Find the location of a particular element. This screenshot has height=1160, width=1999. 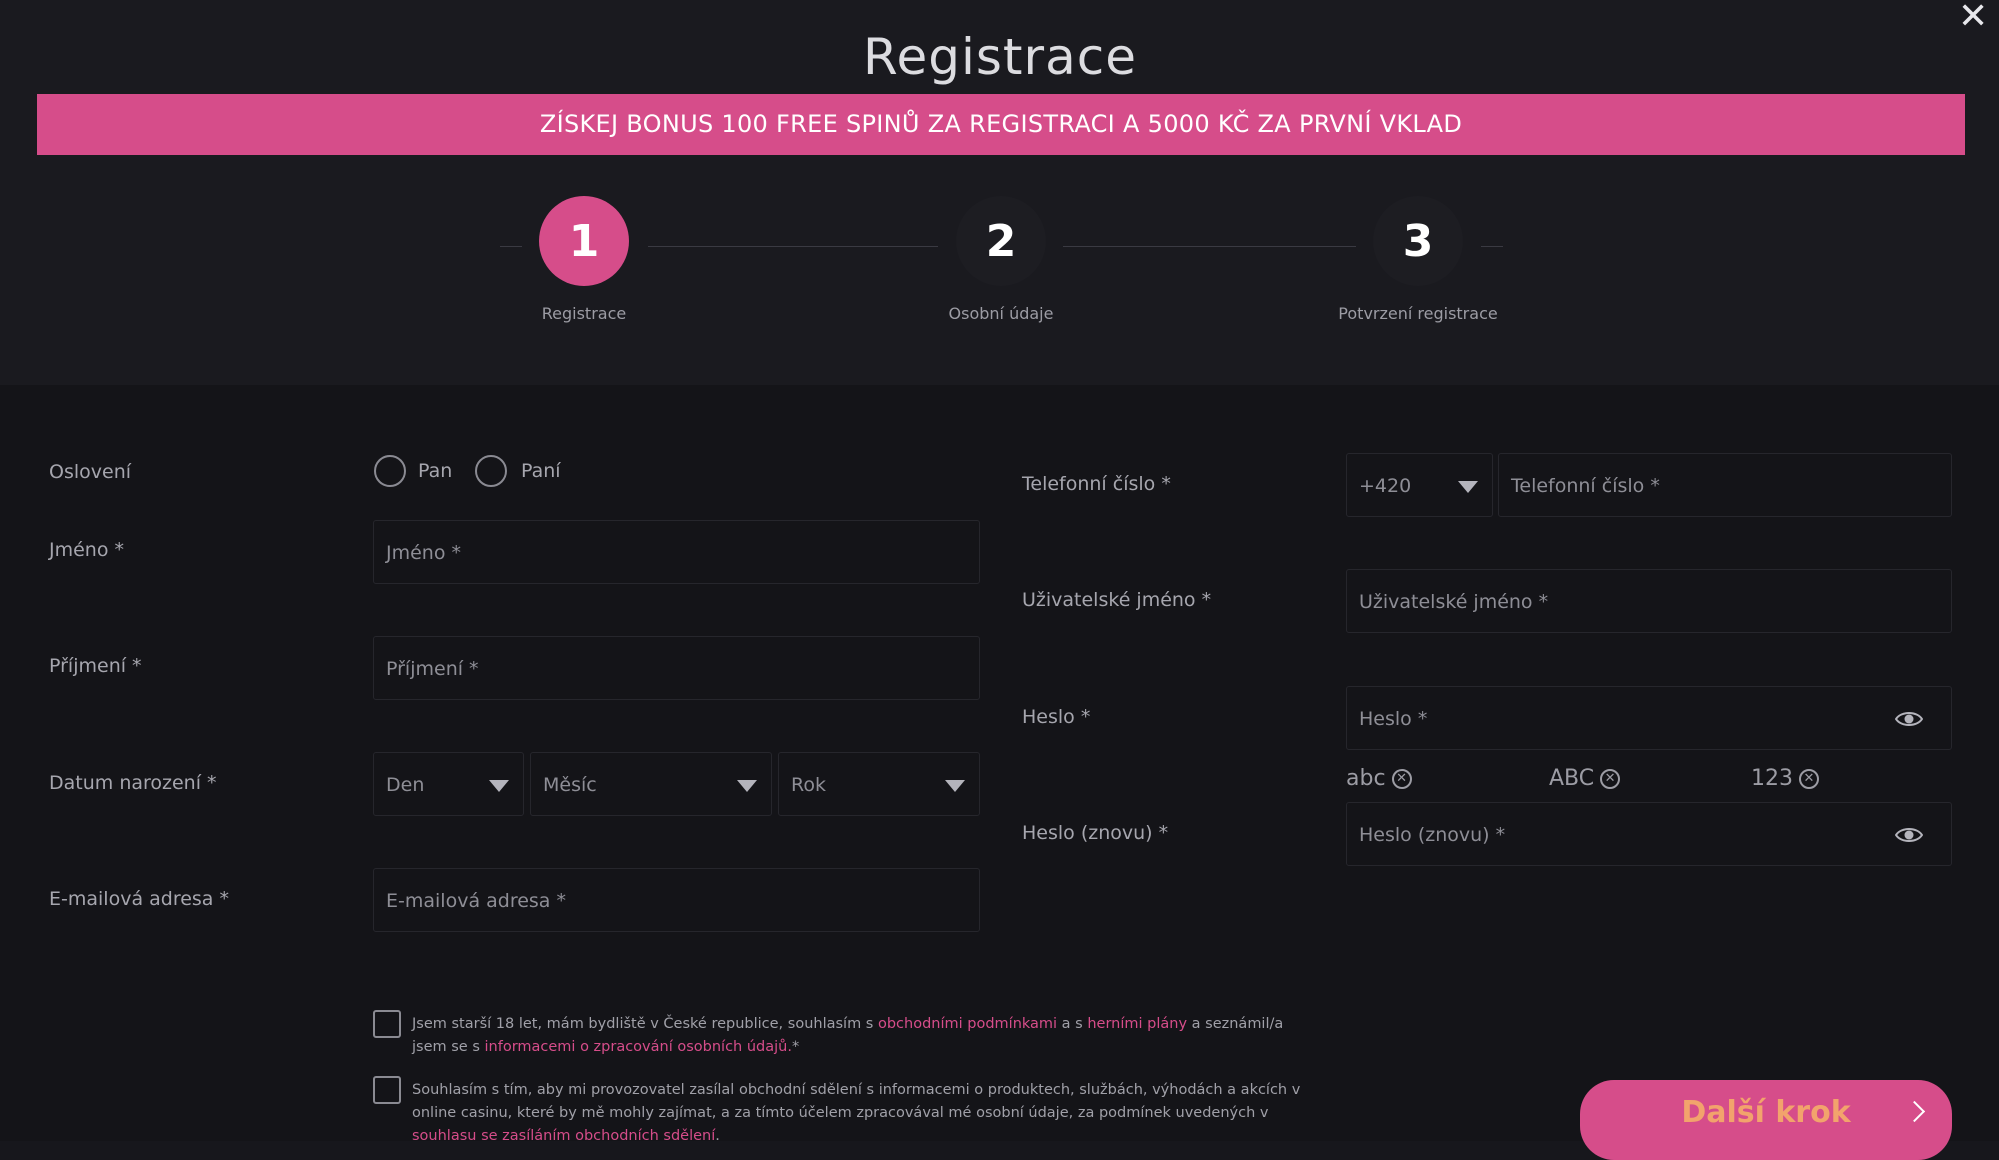

terms-link-conditions: obchodními podmínkami is located at coordinates (967, 1024).